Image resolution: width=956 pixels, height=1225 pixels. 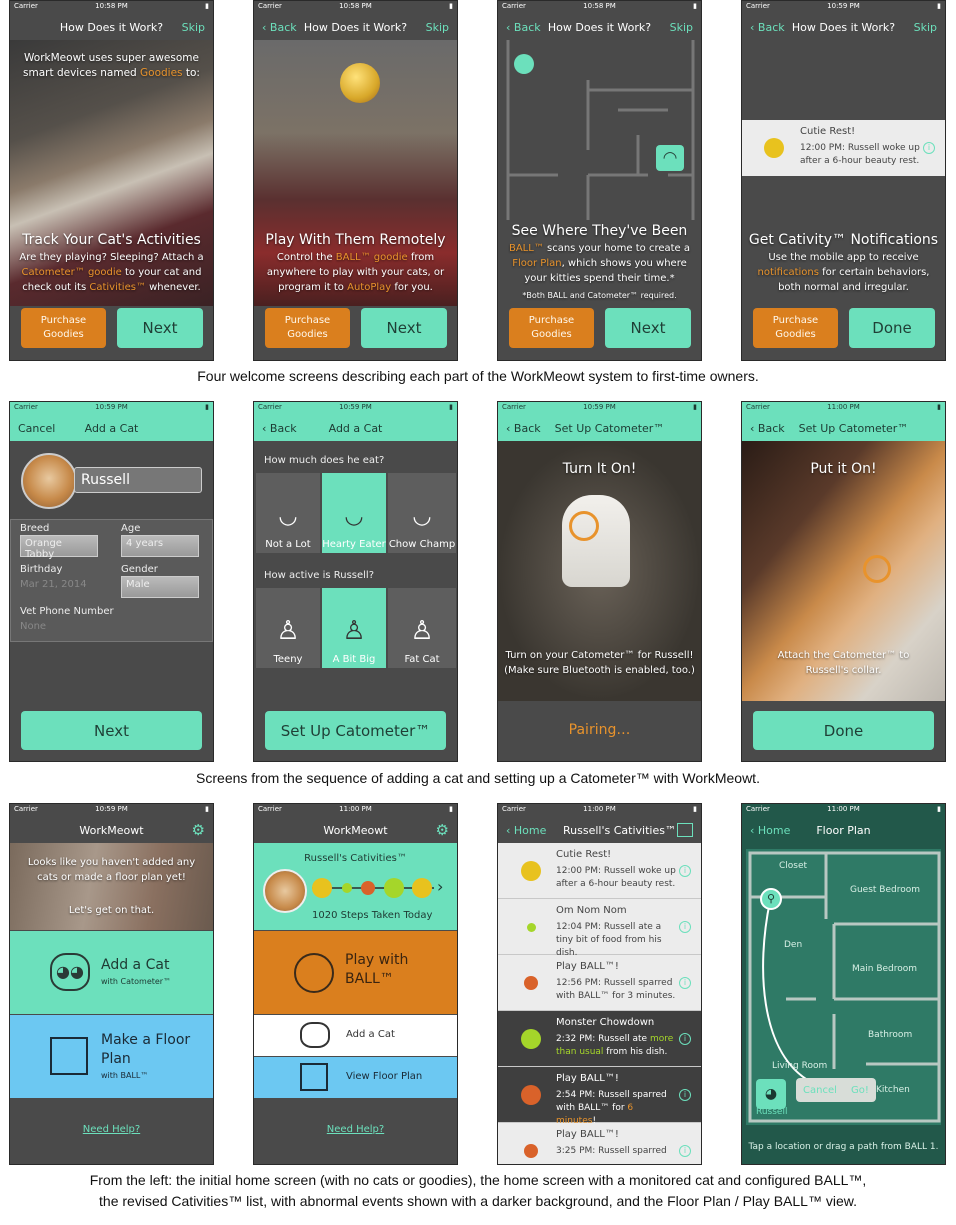 I want to click on add-cat-subtitle: with Catometer™, so click(x=136, y=981).